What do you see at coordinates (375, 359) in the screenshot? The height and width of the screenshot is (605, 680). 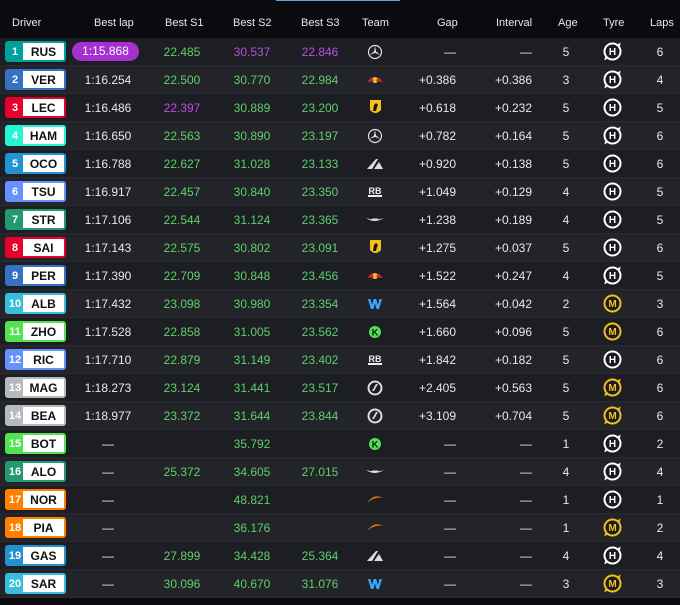 I see `svg-text: RB` at bounding box center [375, 359].